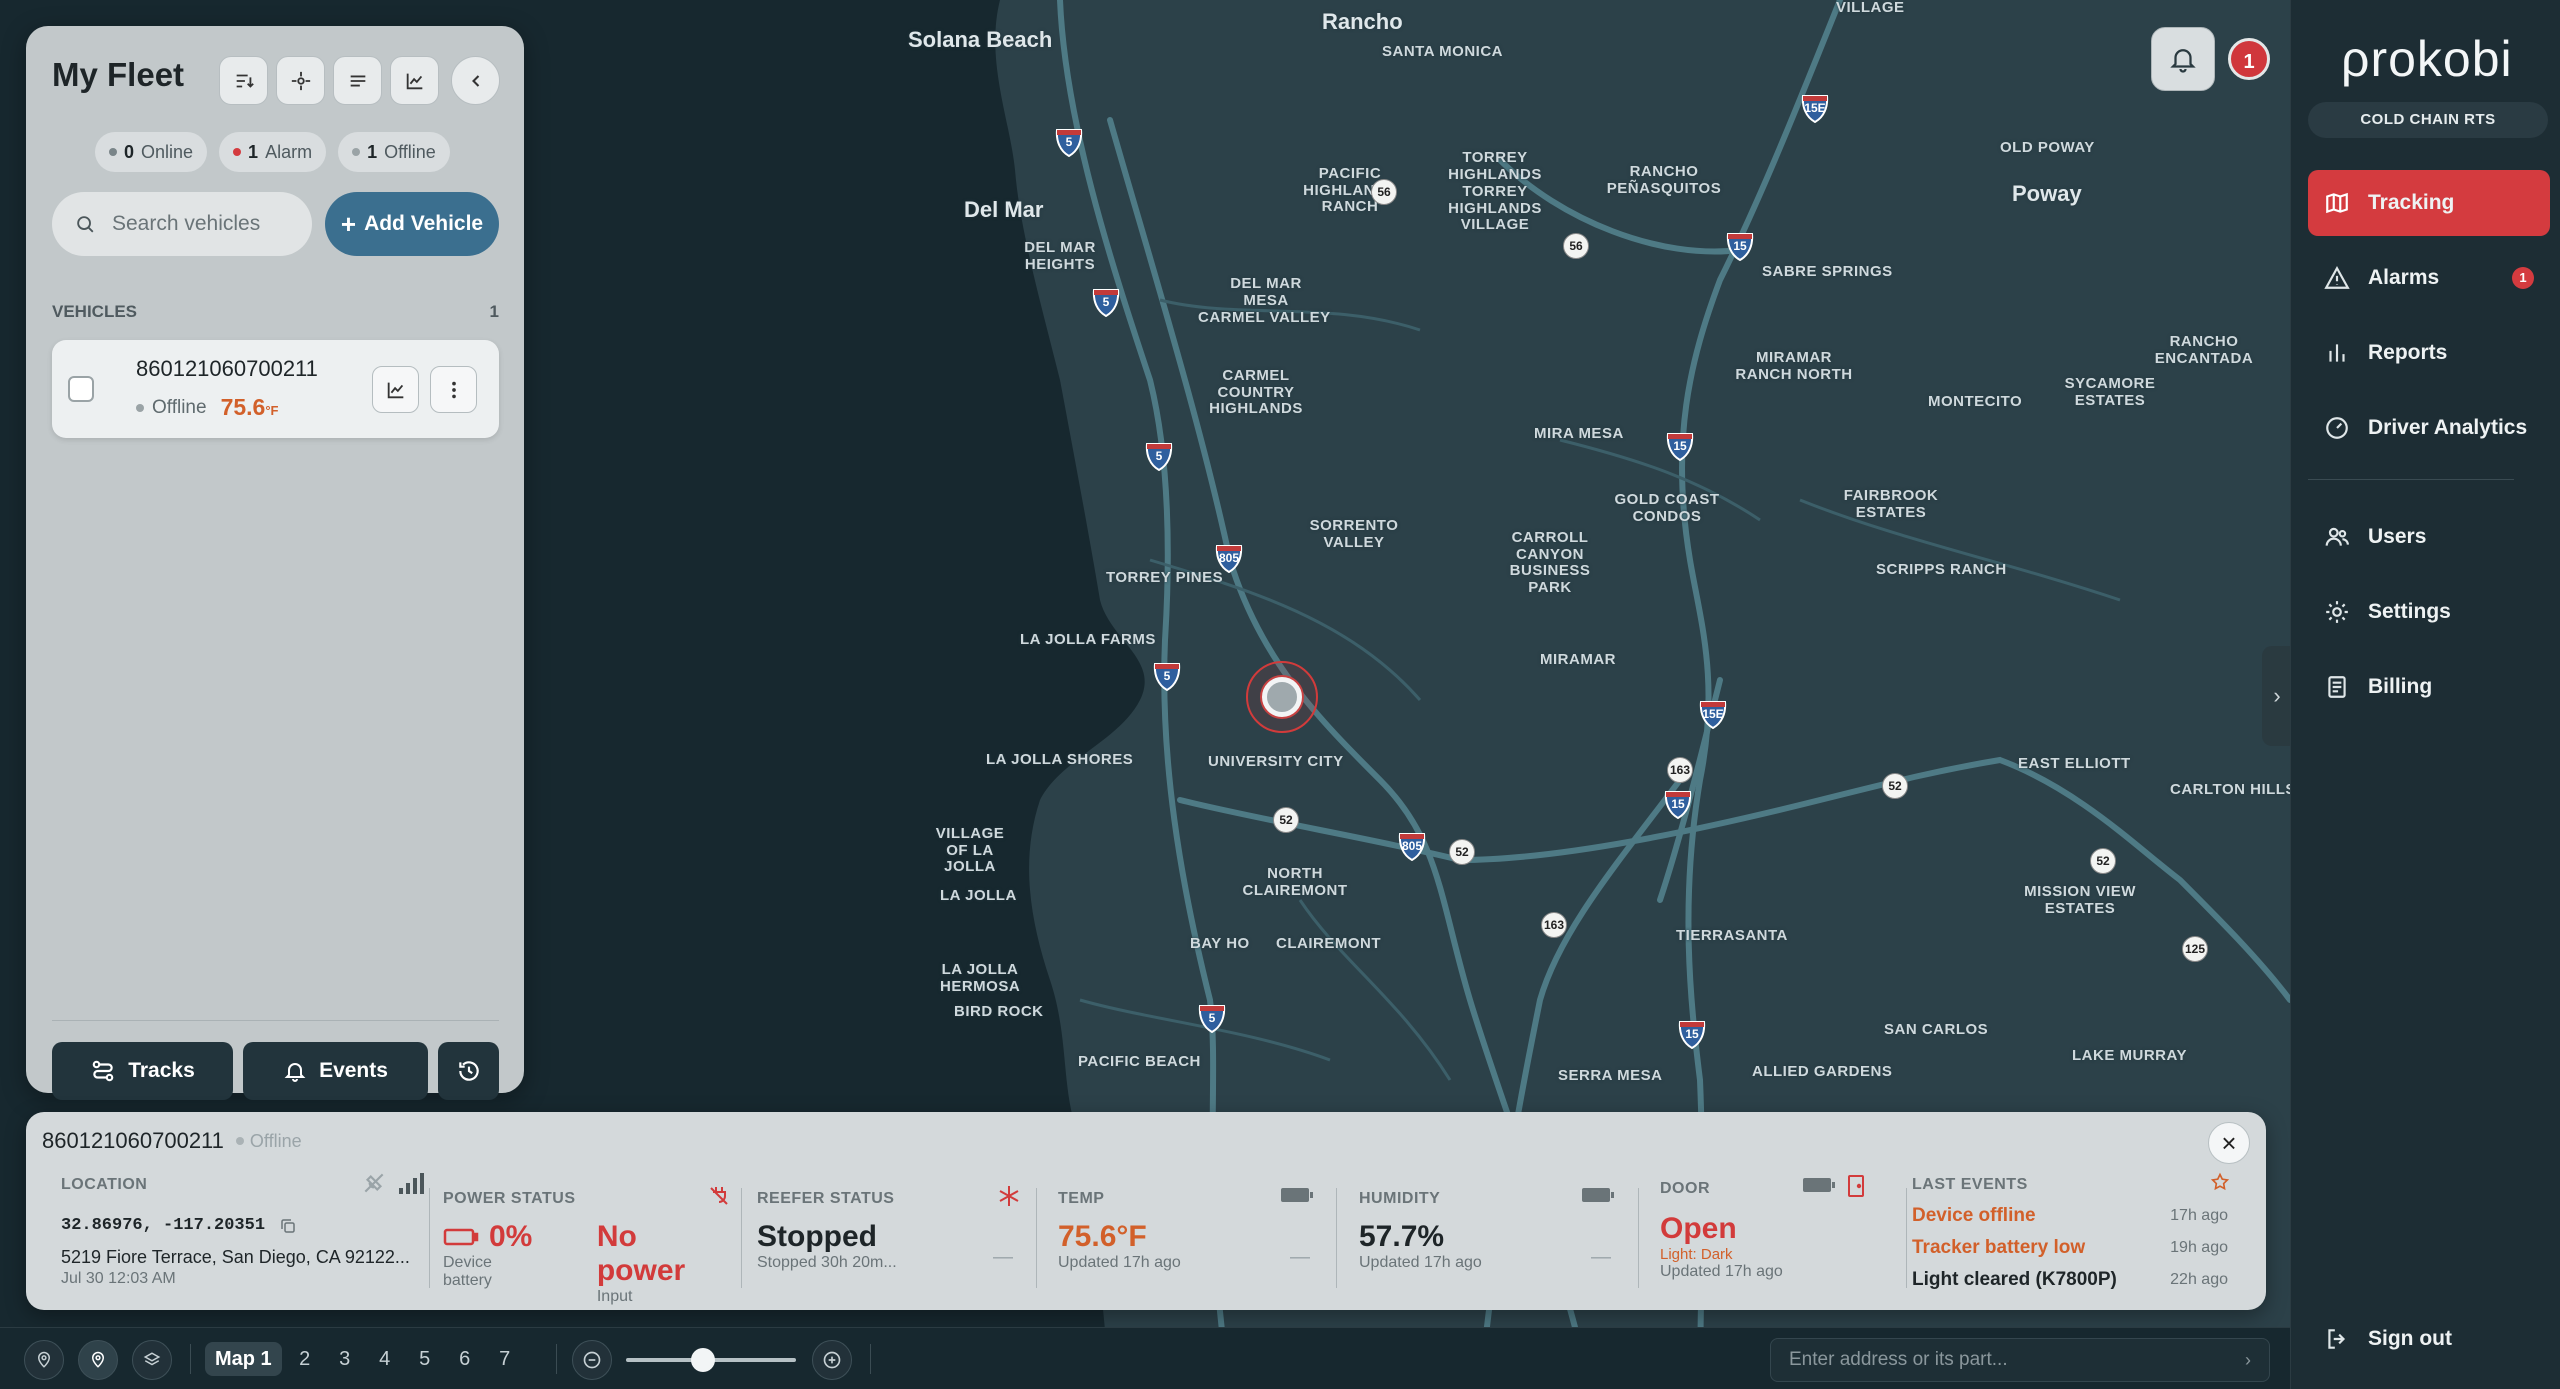  Describe the element at coordinates (202, 224) in the screenshot. I see `search-input` at that location.